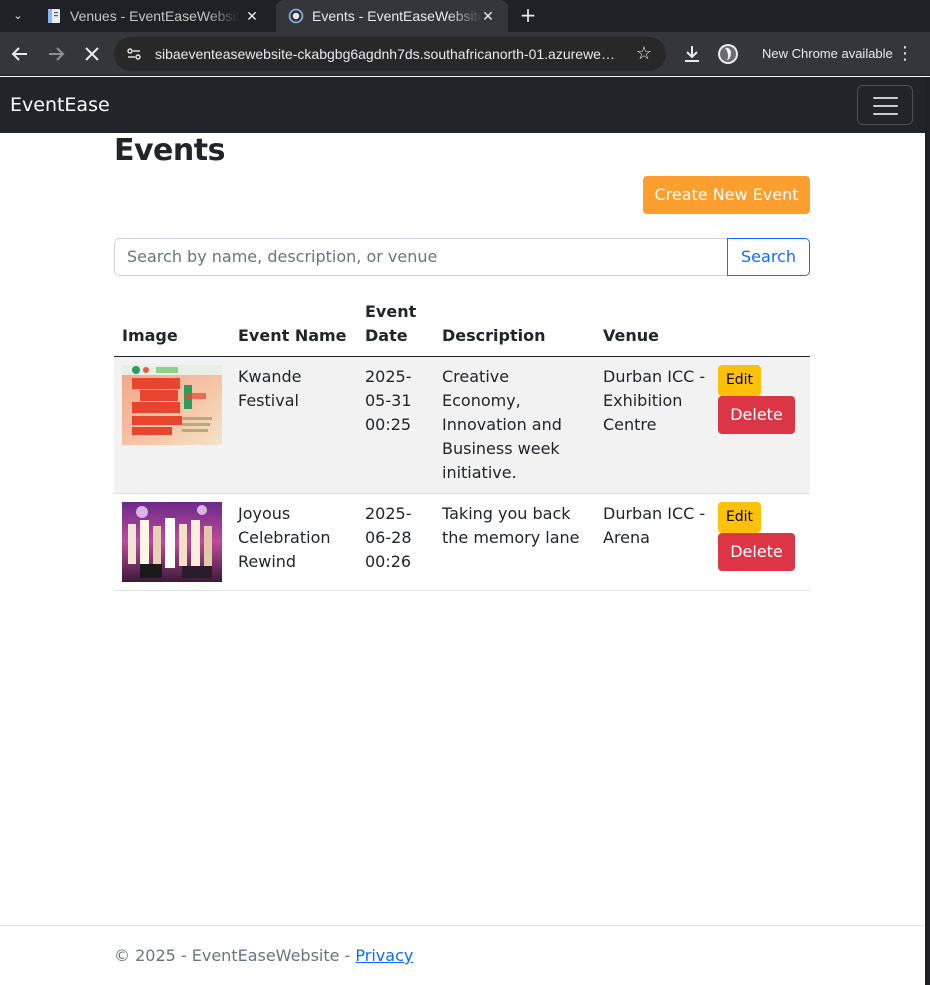 The height and width of the screenshot is (985, 930). I want to click on chrome-update-label: New Chrome available, so click(827, 54).